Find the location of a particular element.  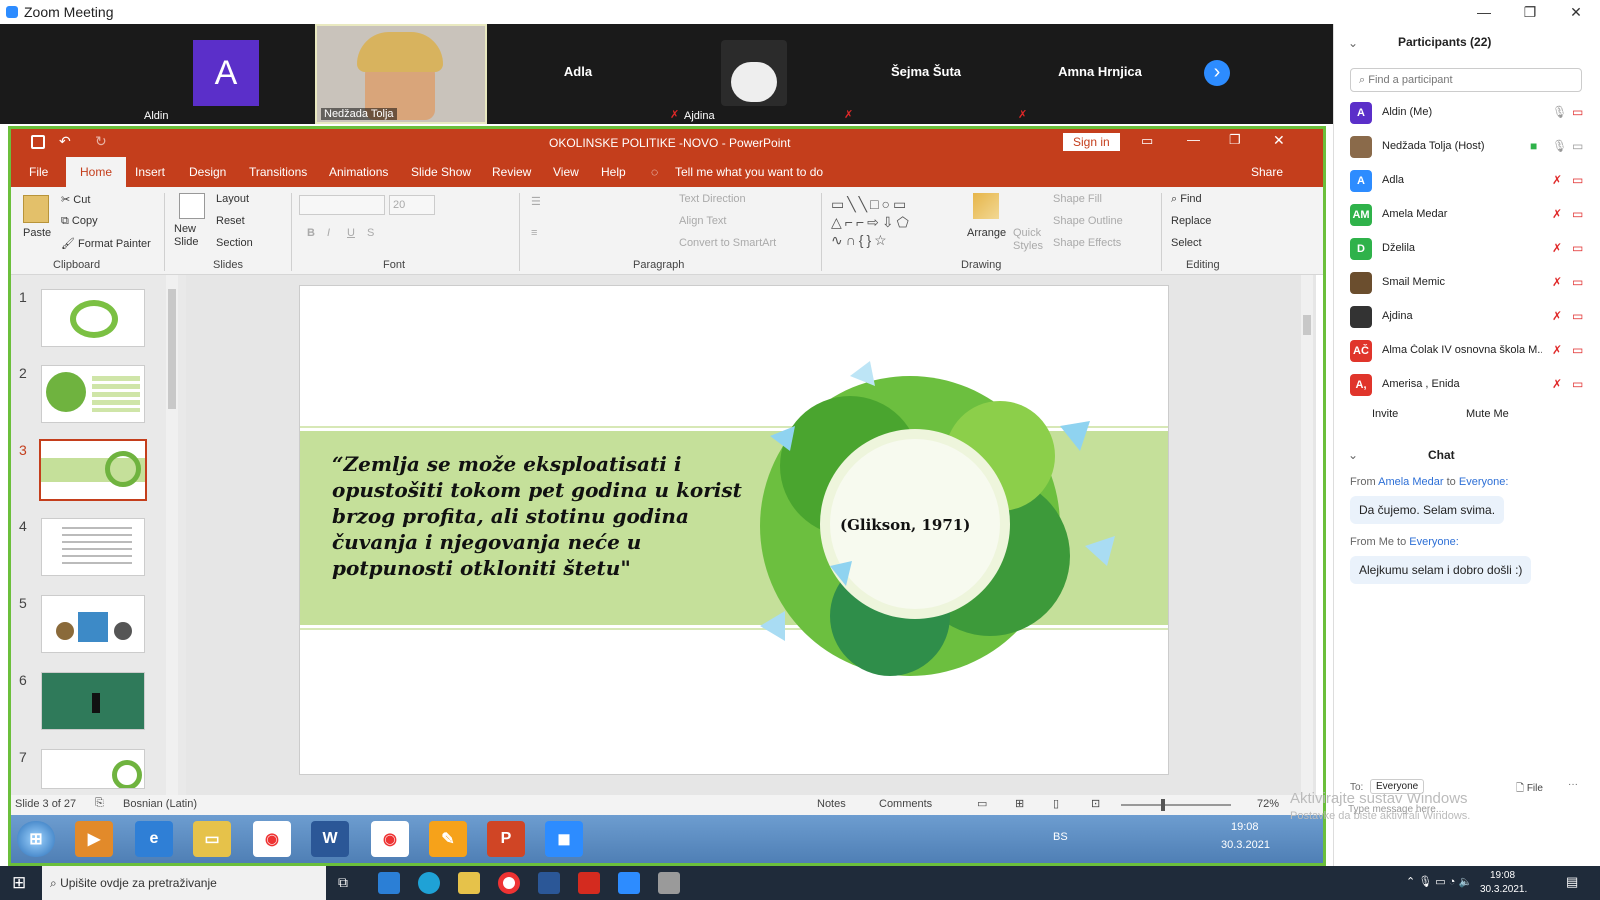

internet-explorer-icon: e is located at coordinates (154, 839).